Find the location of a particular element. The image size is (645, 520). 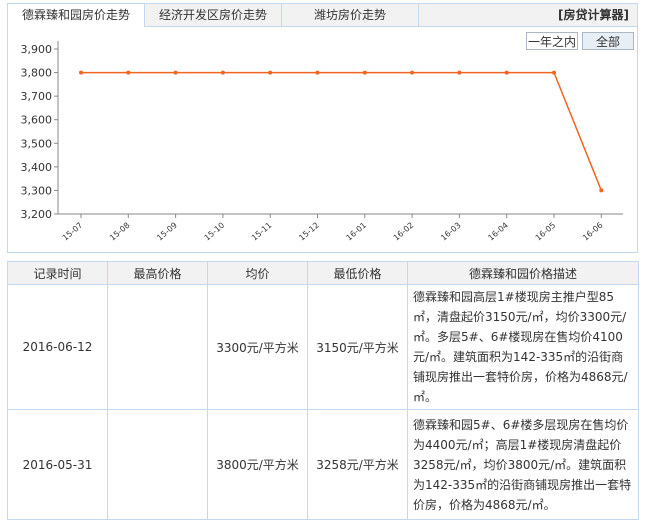

range-one-year-button: 一年之内 is located at coordinates (552, 41).